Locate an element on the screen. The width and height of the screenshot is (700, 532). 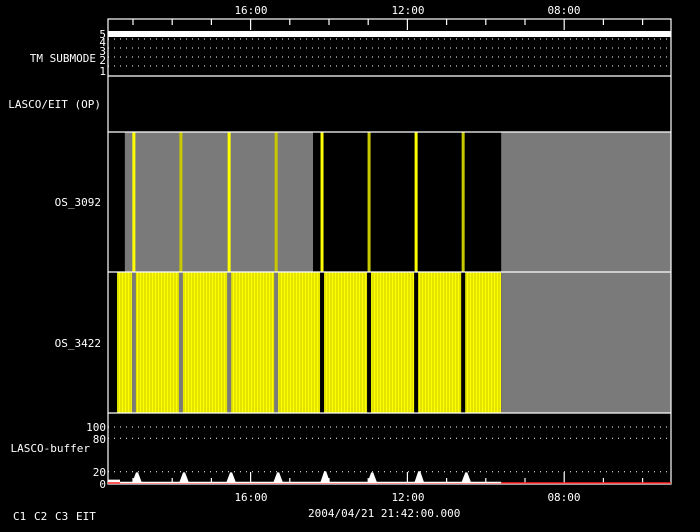
bottom-tick-label-08: 08:00 is located at coordinates (563, 497).